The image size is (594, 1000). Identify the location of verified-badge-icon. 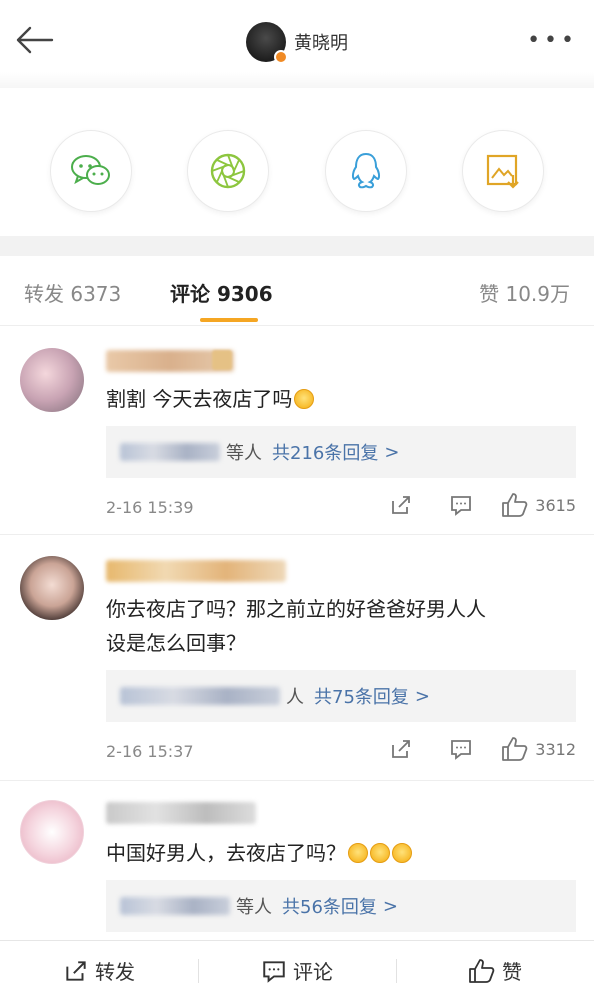
(281, 57).